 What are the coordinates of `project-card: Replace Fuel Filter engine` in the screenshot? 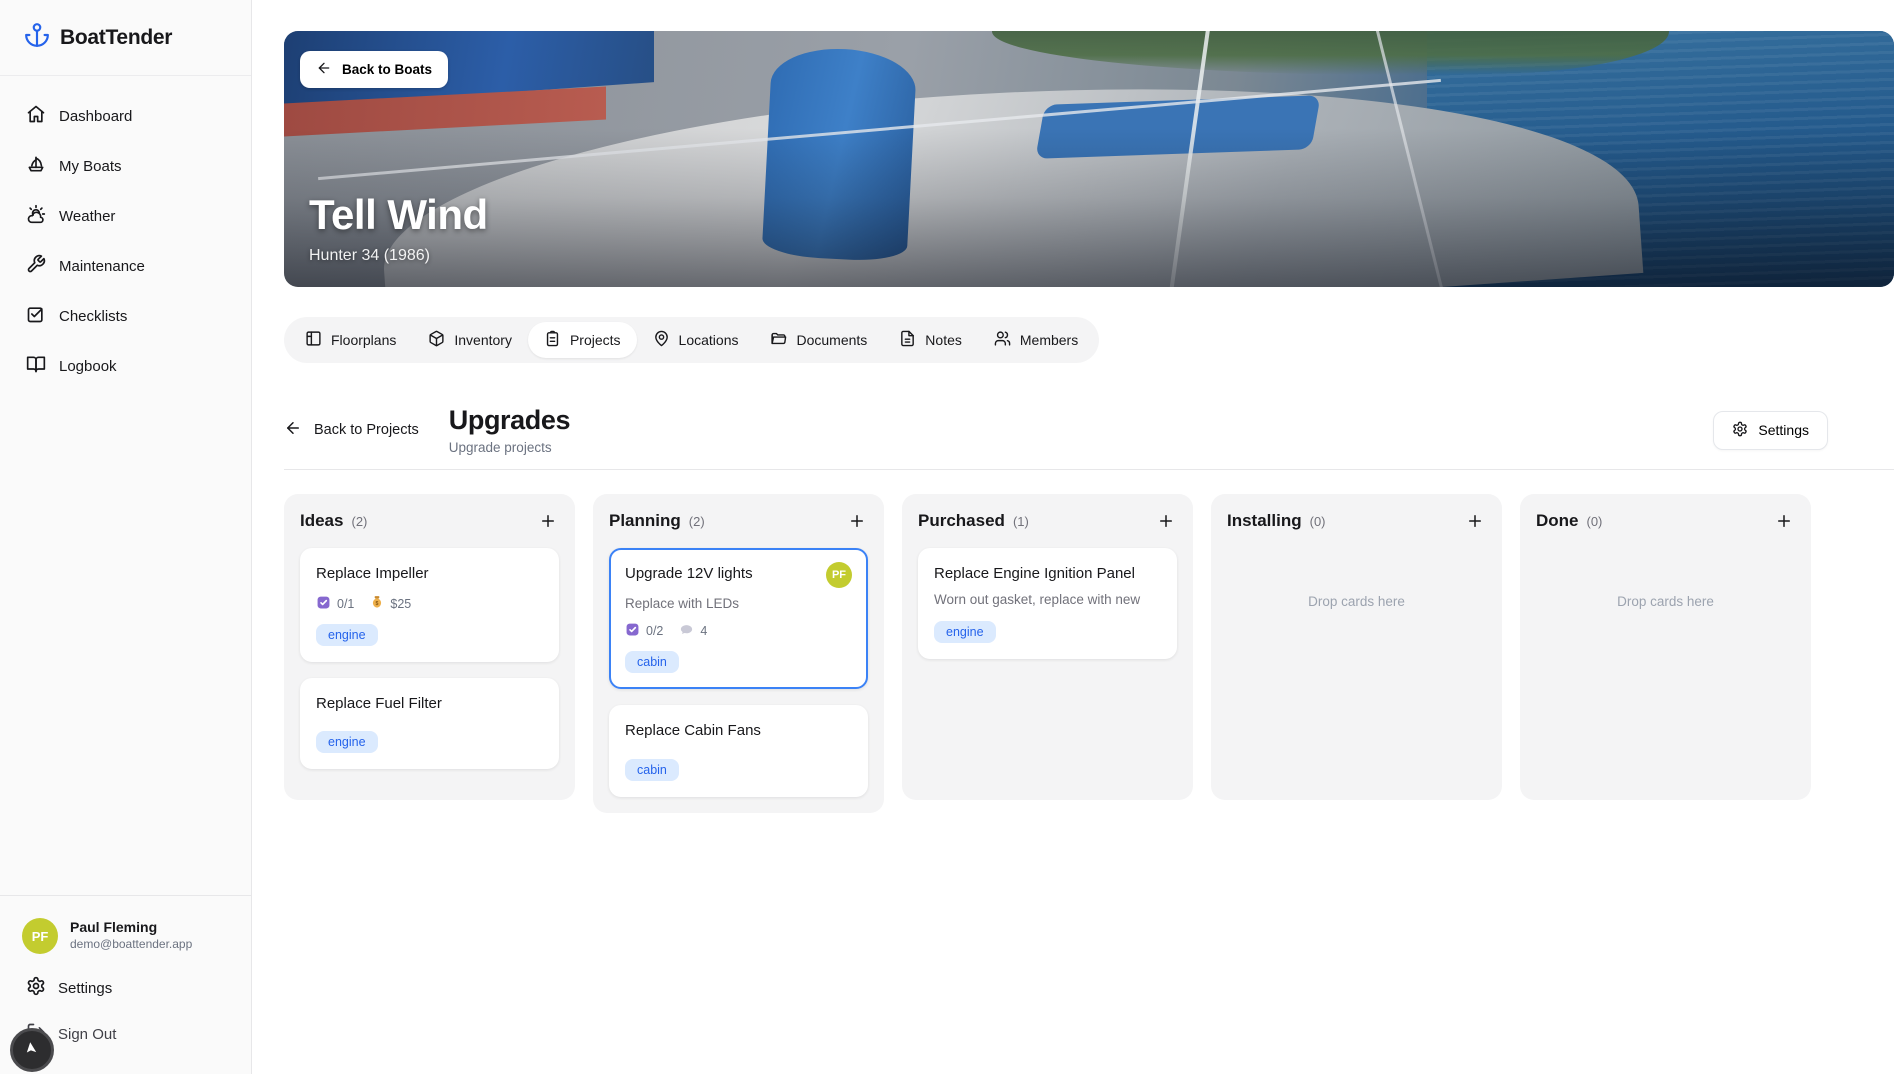 It's located at (429, 723).